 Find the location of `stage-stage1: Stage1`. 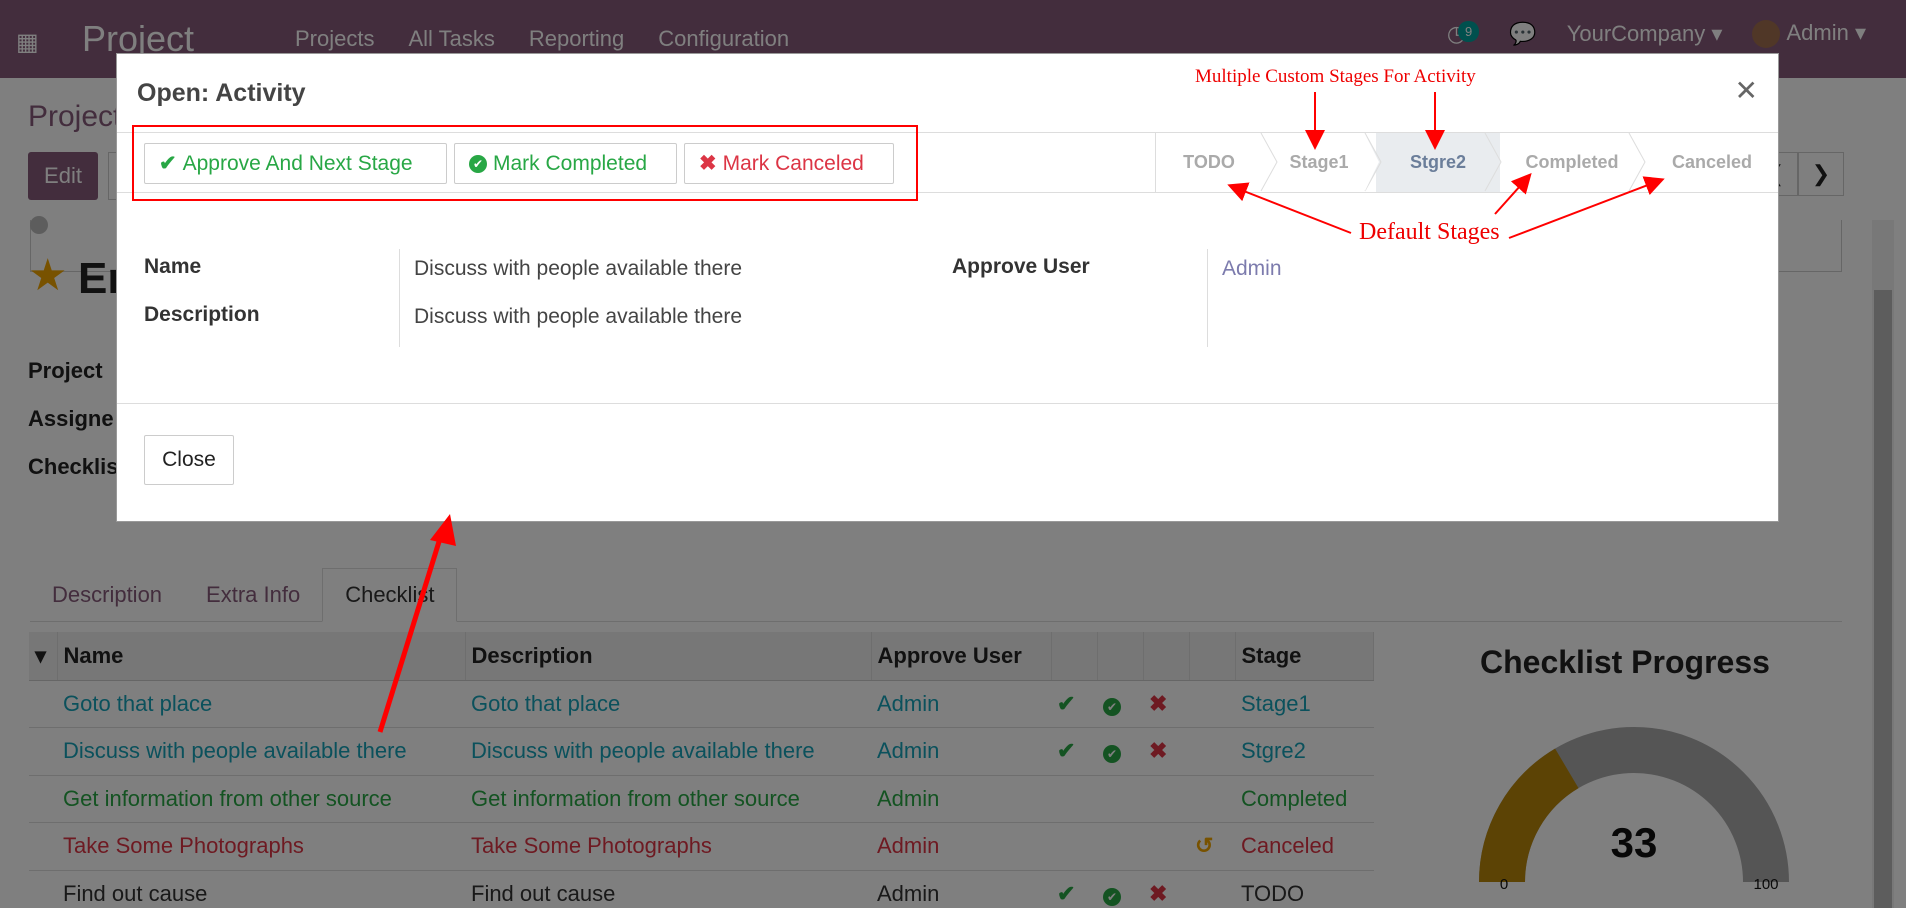

stage-stage1: Stage1 is located at coordinates (1319, 162).